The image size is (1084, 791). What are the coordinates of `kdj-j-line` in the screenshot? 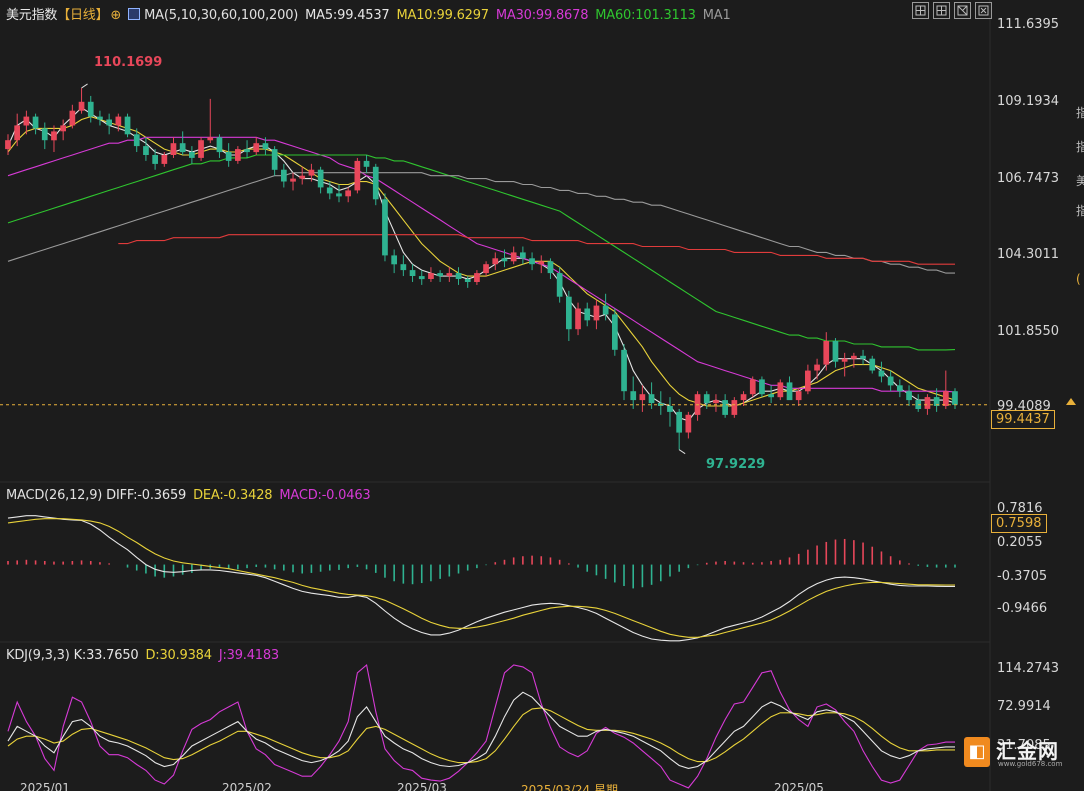 It's located at (481, 726).